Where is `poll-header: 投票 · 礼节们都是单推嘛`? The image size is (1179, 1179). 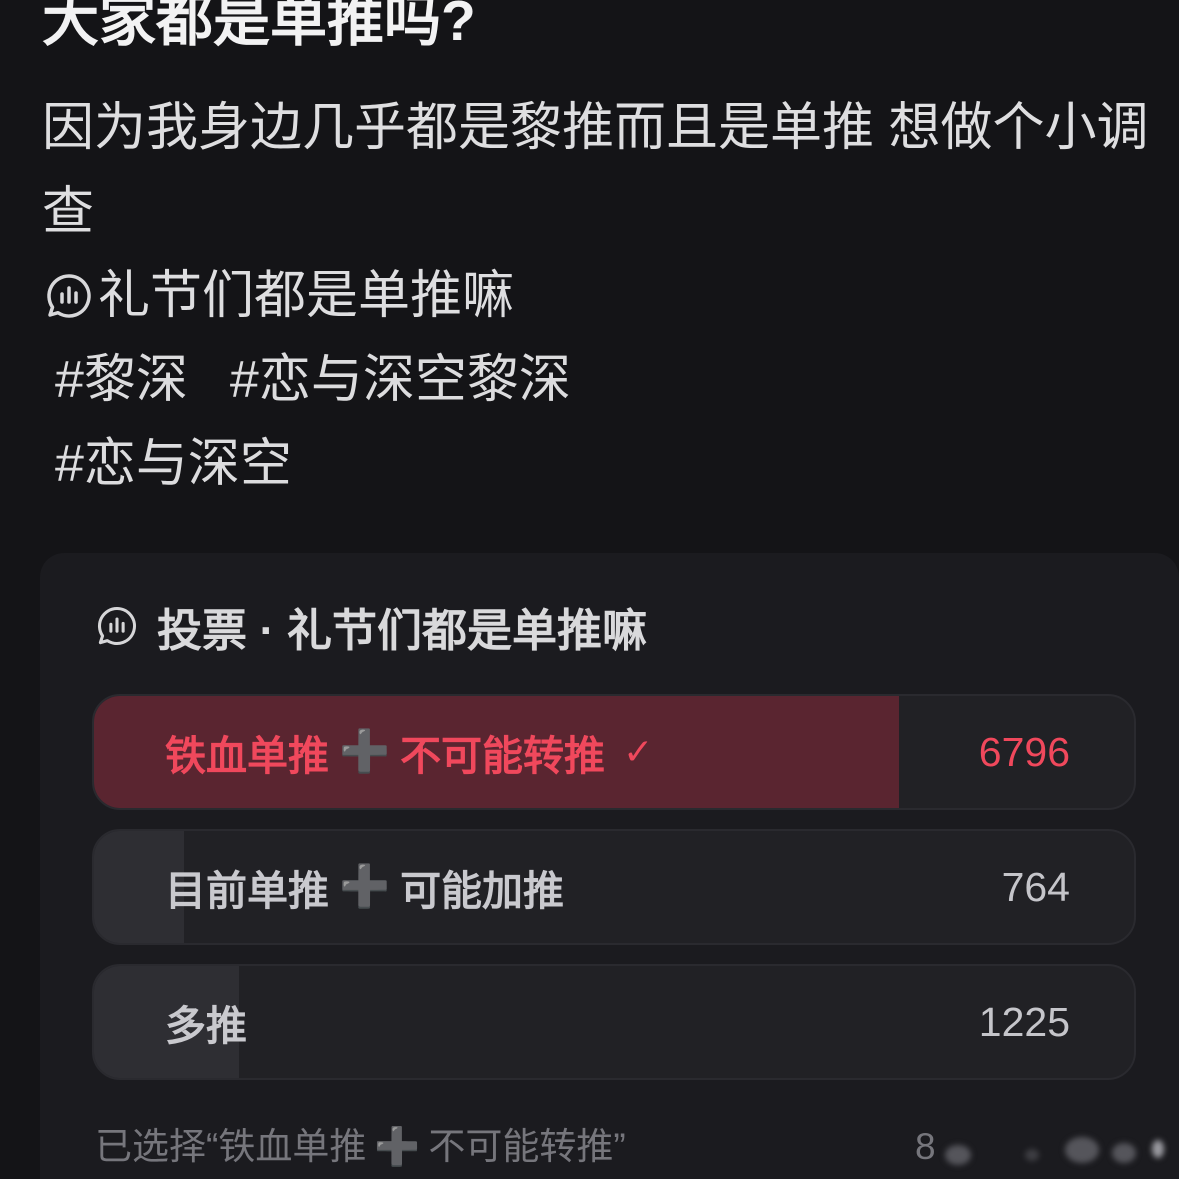 poll-header: 投票 · 礼节们都是单推嘛 is located at coordinates (371, 628).